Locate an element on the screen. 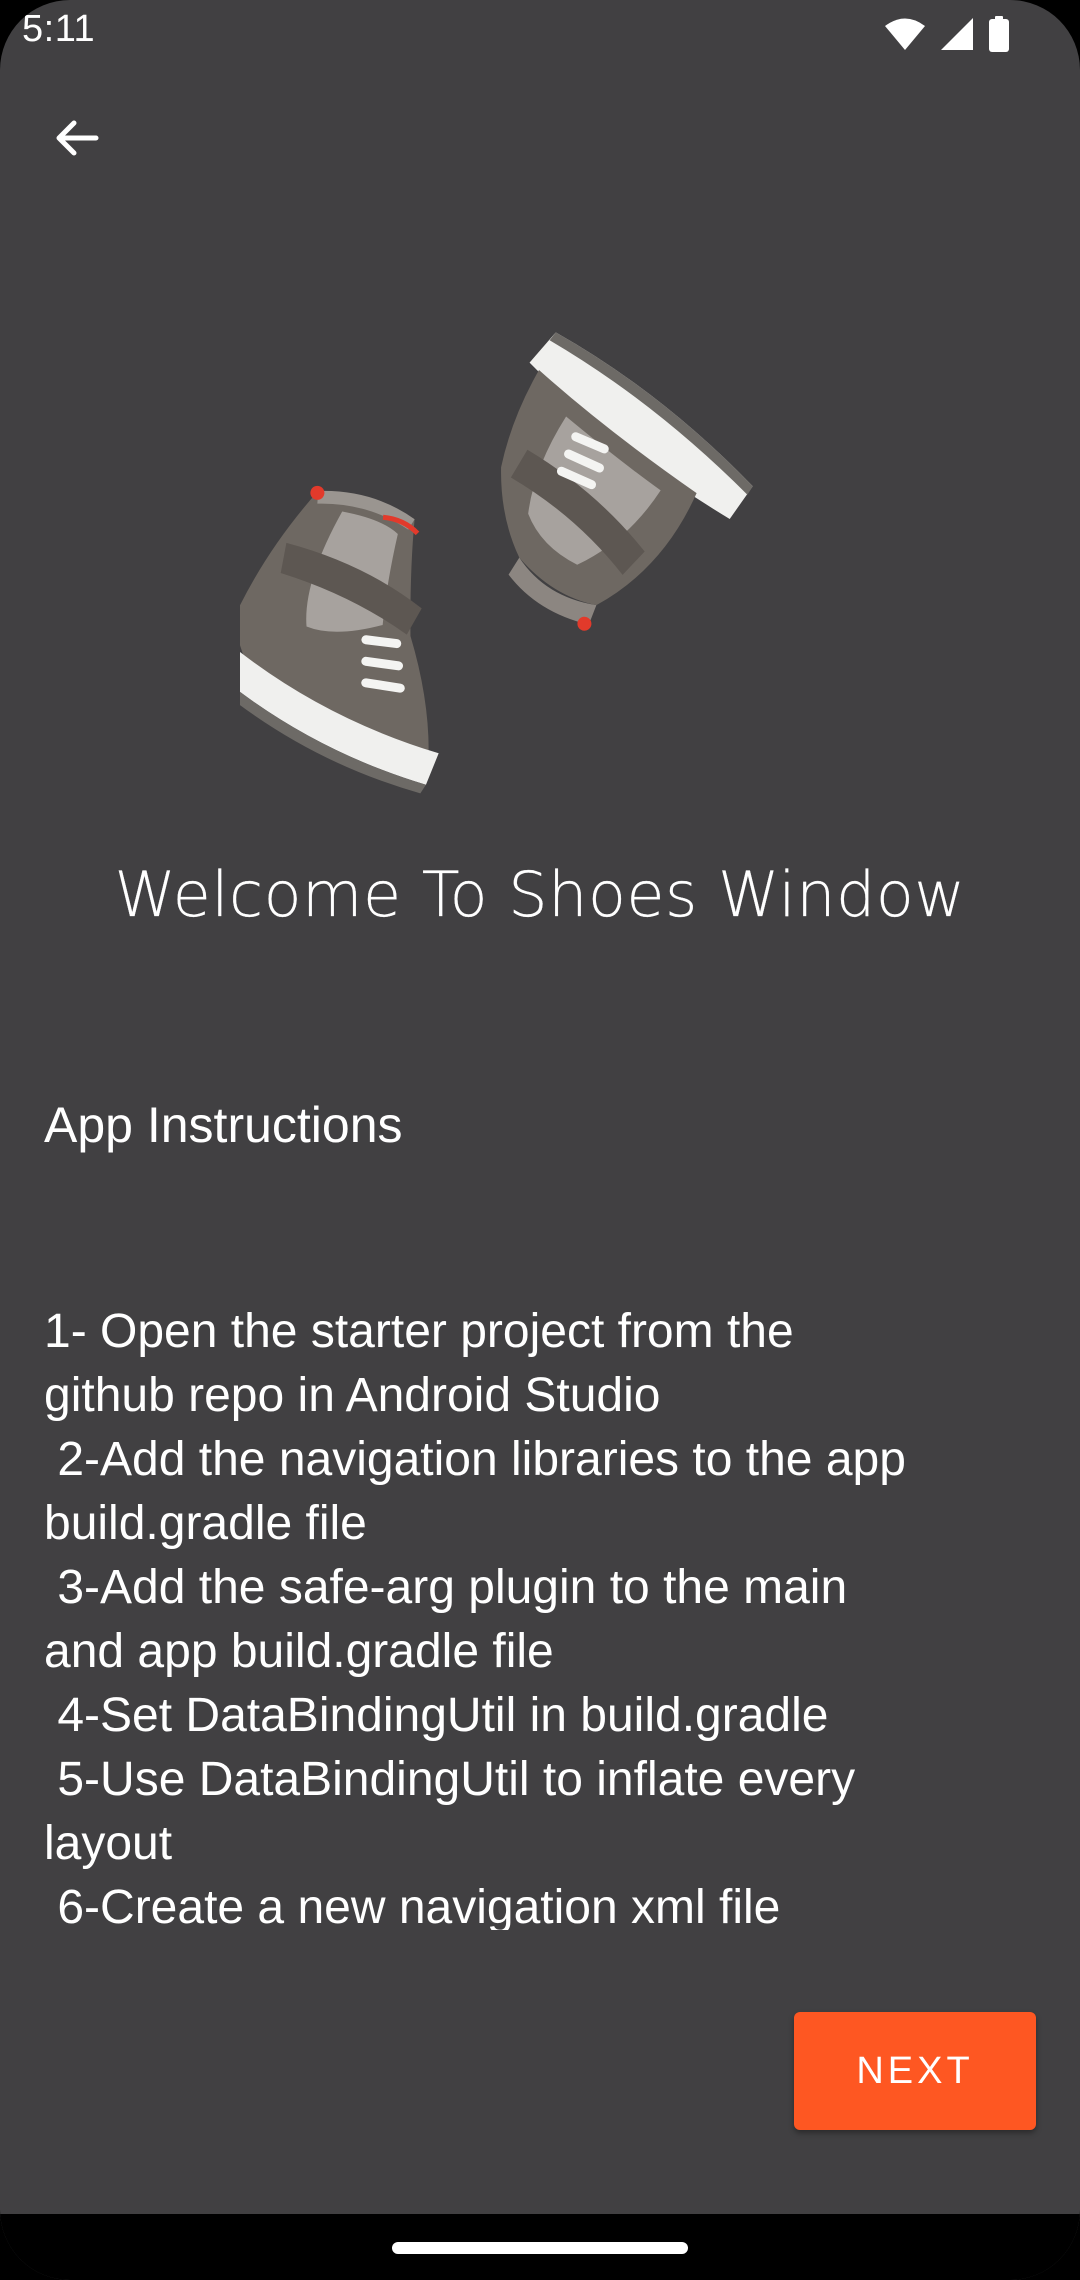 The width and height of the screenshot is (1080, 2280). back-button is located at coordinates (76, 140).